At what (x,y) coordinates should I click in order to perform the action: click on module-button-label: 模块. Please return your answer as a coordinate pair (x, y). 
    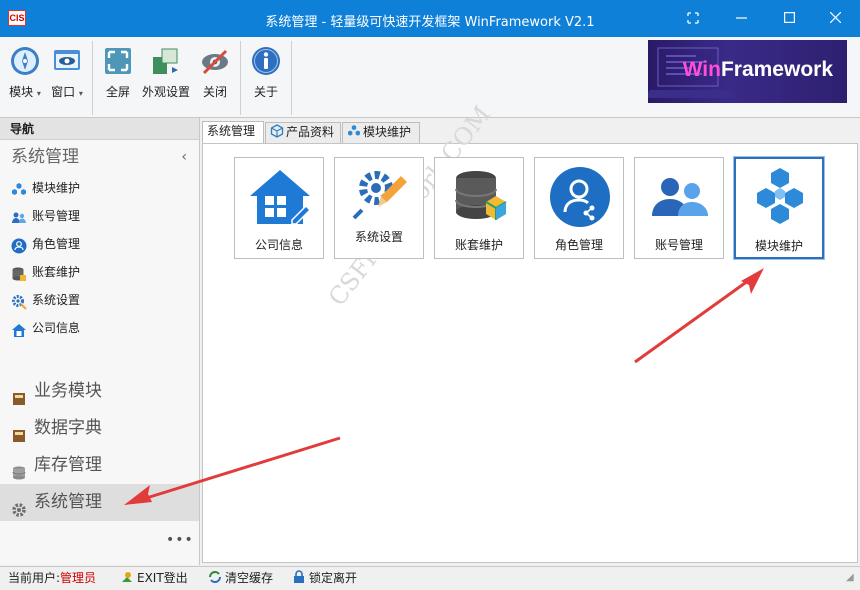
    Looking at the image, I should click on (21, 92).